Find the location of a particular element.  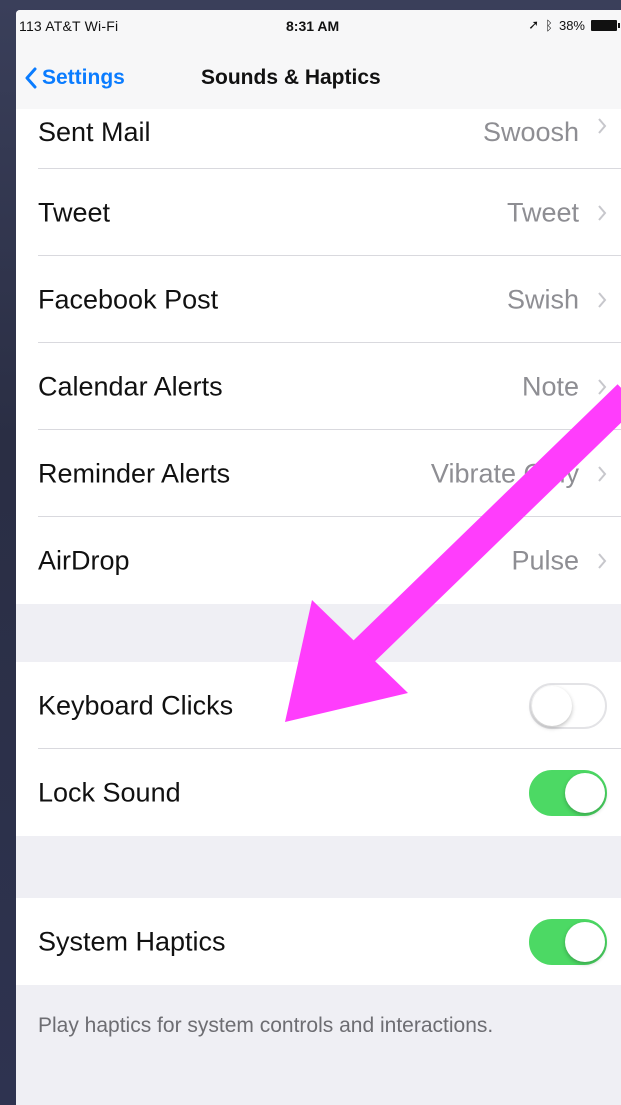

row-facebook-post: Facebook Post Swish is located at coordinates (318, 299).